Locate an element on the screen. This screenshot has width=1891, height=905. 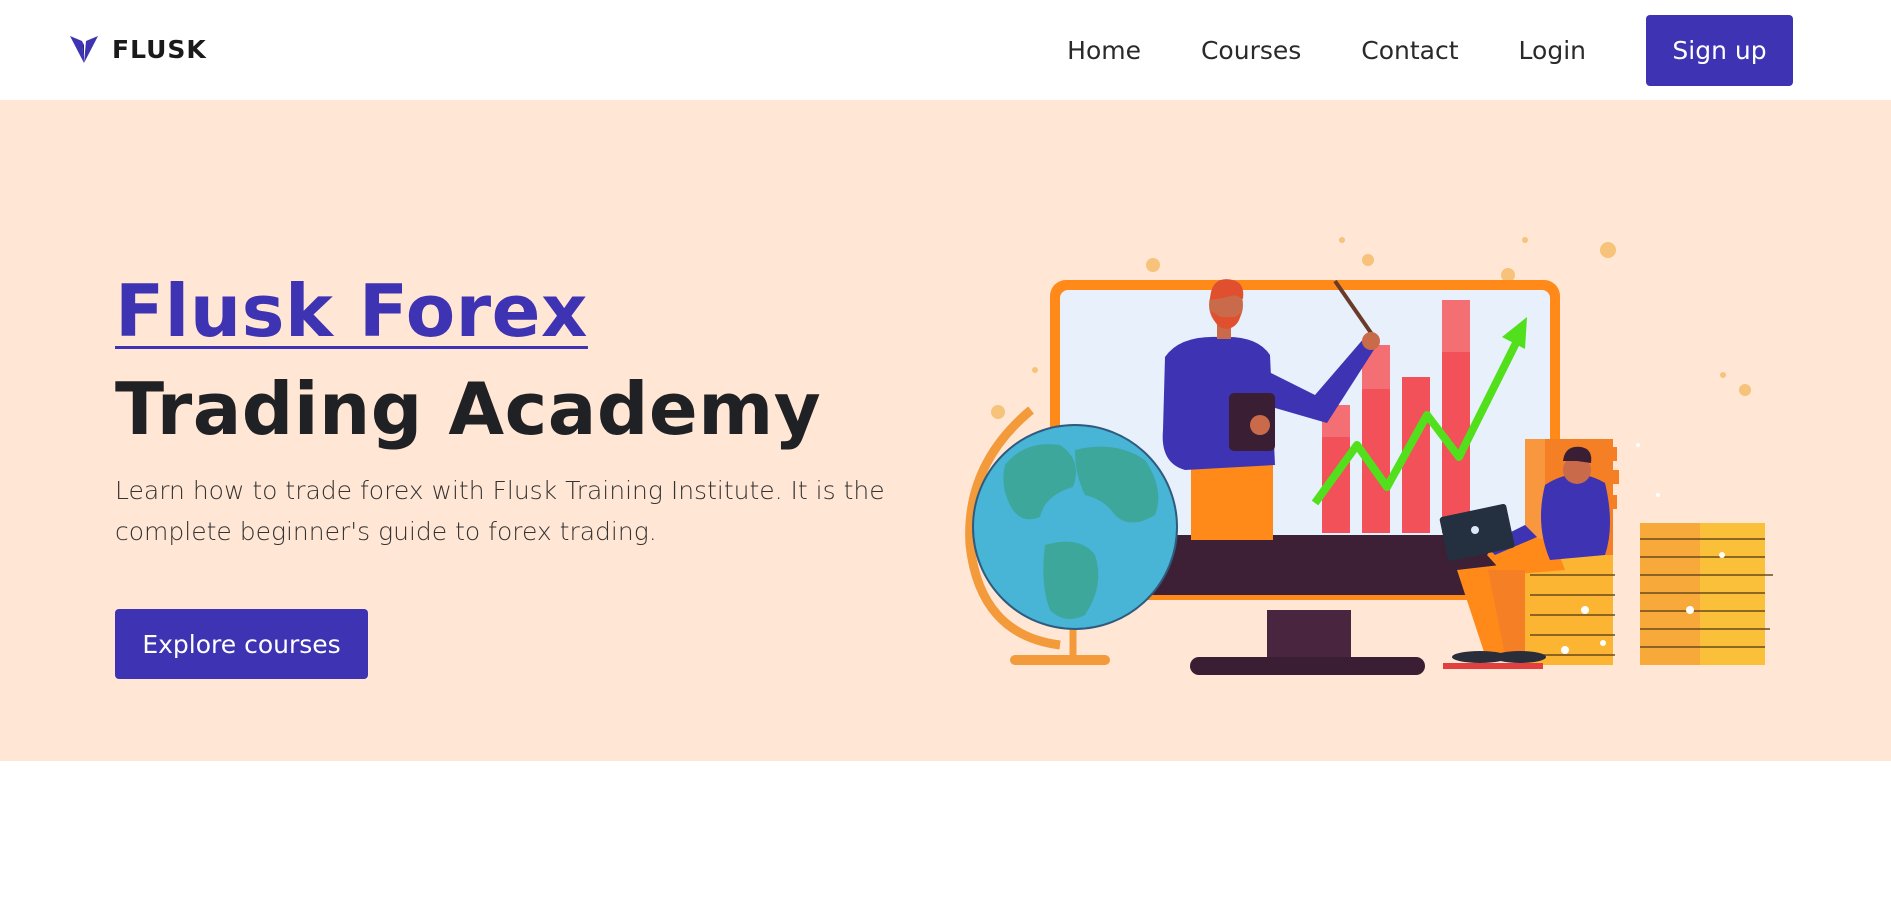
nav-link-contact: Contact is located at coordinates (1409, 50).